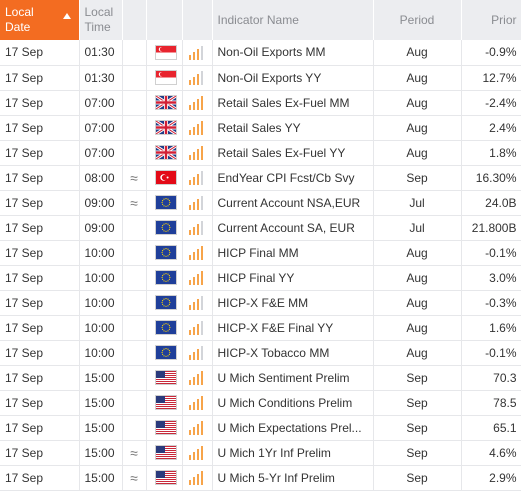  What do you see at coordinates (293, 278) in the screenshot?
I see `indicator-name: HICP Final YY` at bounding box center [293, 278].